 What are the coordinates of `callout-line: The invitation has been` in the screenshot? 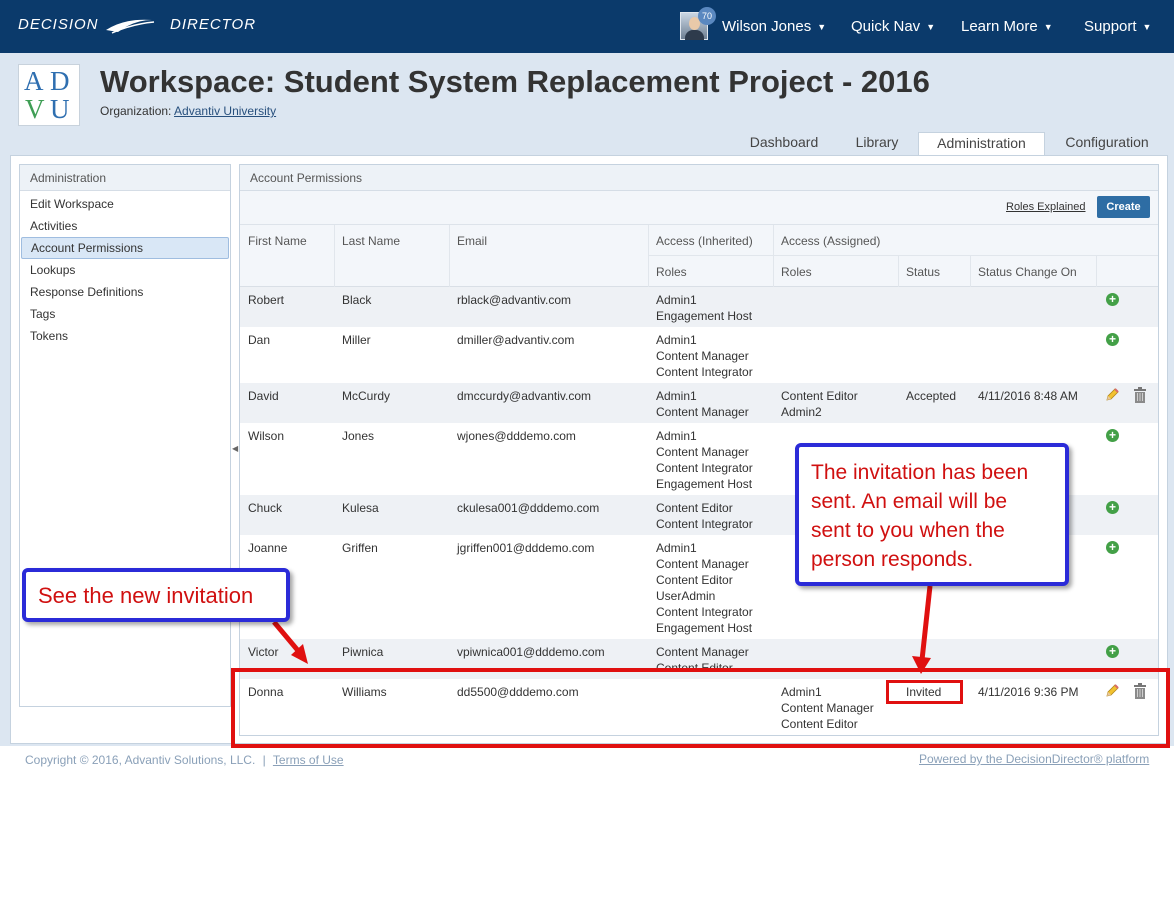 It's located at (920, 472).